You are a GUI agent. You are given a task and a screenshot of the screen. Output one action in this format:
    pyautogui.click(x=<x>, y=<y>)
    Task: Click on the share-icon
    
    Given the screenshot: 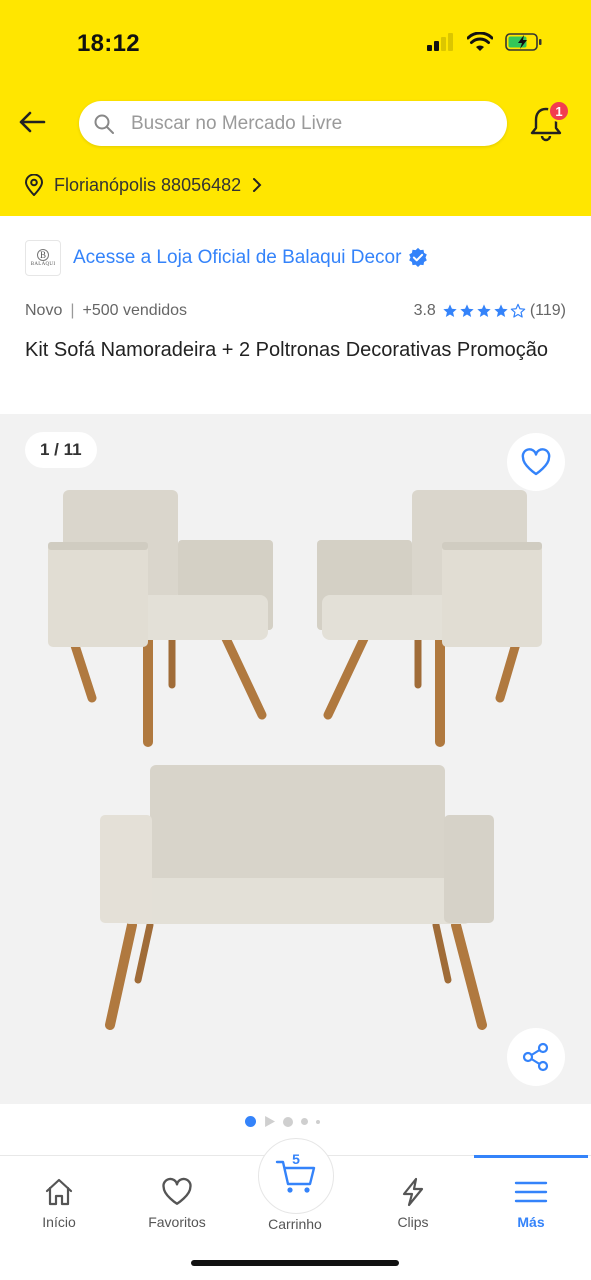 What is the action you would take?
    pyautogui.click(x=535, y=1057)
    